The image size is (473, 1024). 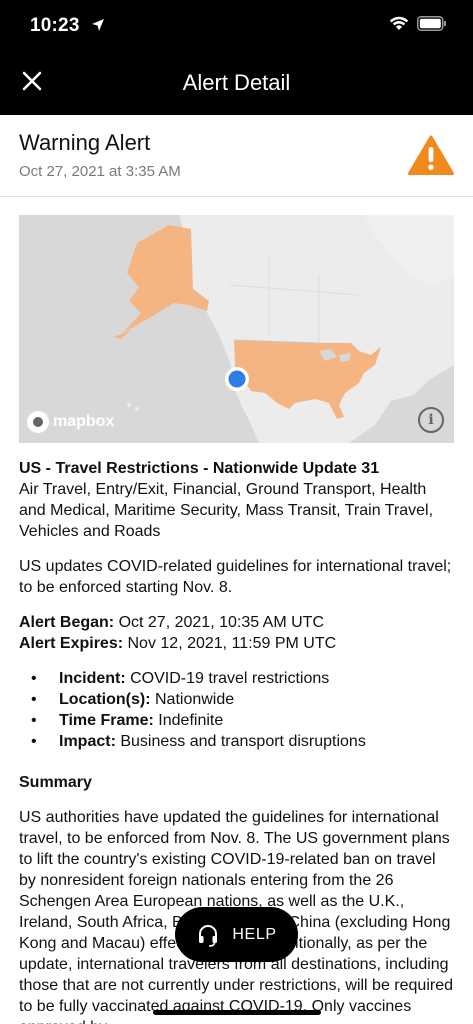 What do you see at coordinates (98, 25) in the screenshot?
I see `location-arrow-icon` at bounding box center [98, 25].